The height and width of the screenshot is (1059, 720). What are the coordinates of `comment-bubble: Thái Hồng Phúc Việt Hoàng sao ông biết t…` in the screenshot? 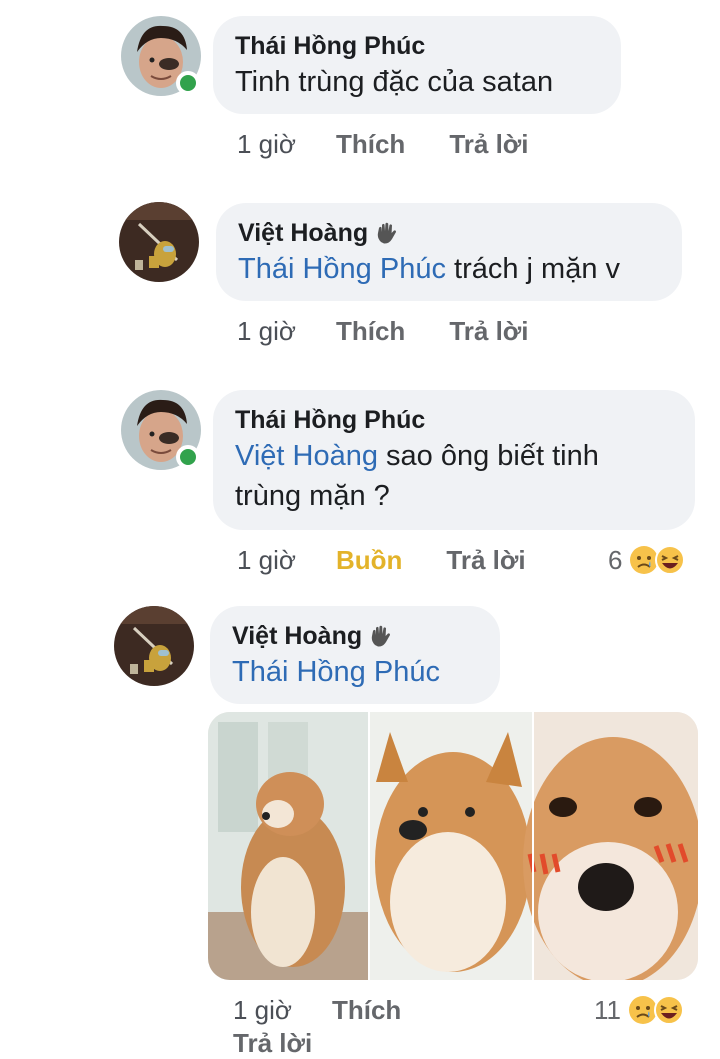 It's located at (454, 460).